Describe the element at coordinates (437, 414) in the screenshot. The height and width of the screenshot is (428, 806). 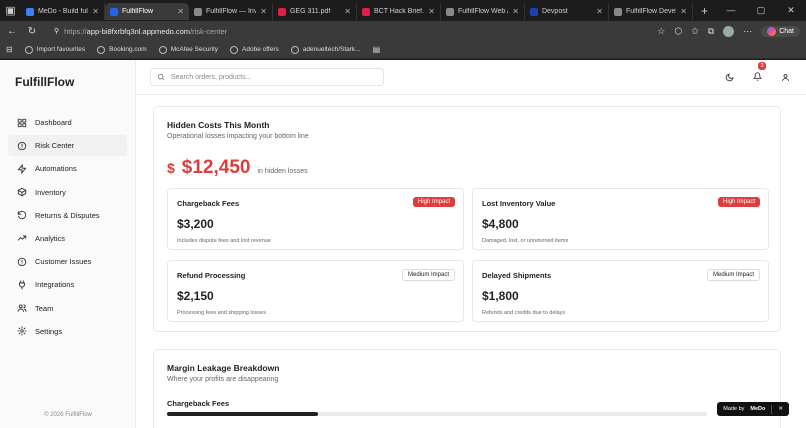
I see `leak-progress-bar` at that location.